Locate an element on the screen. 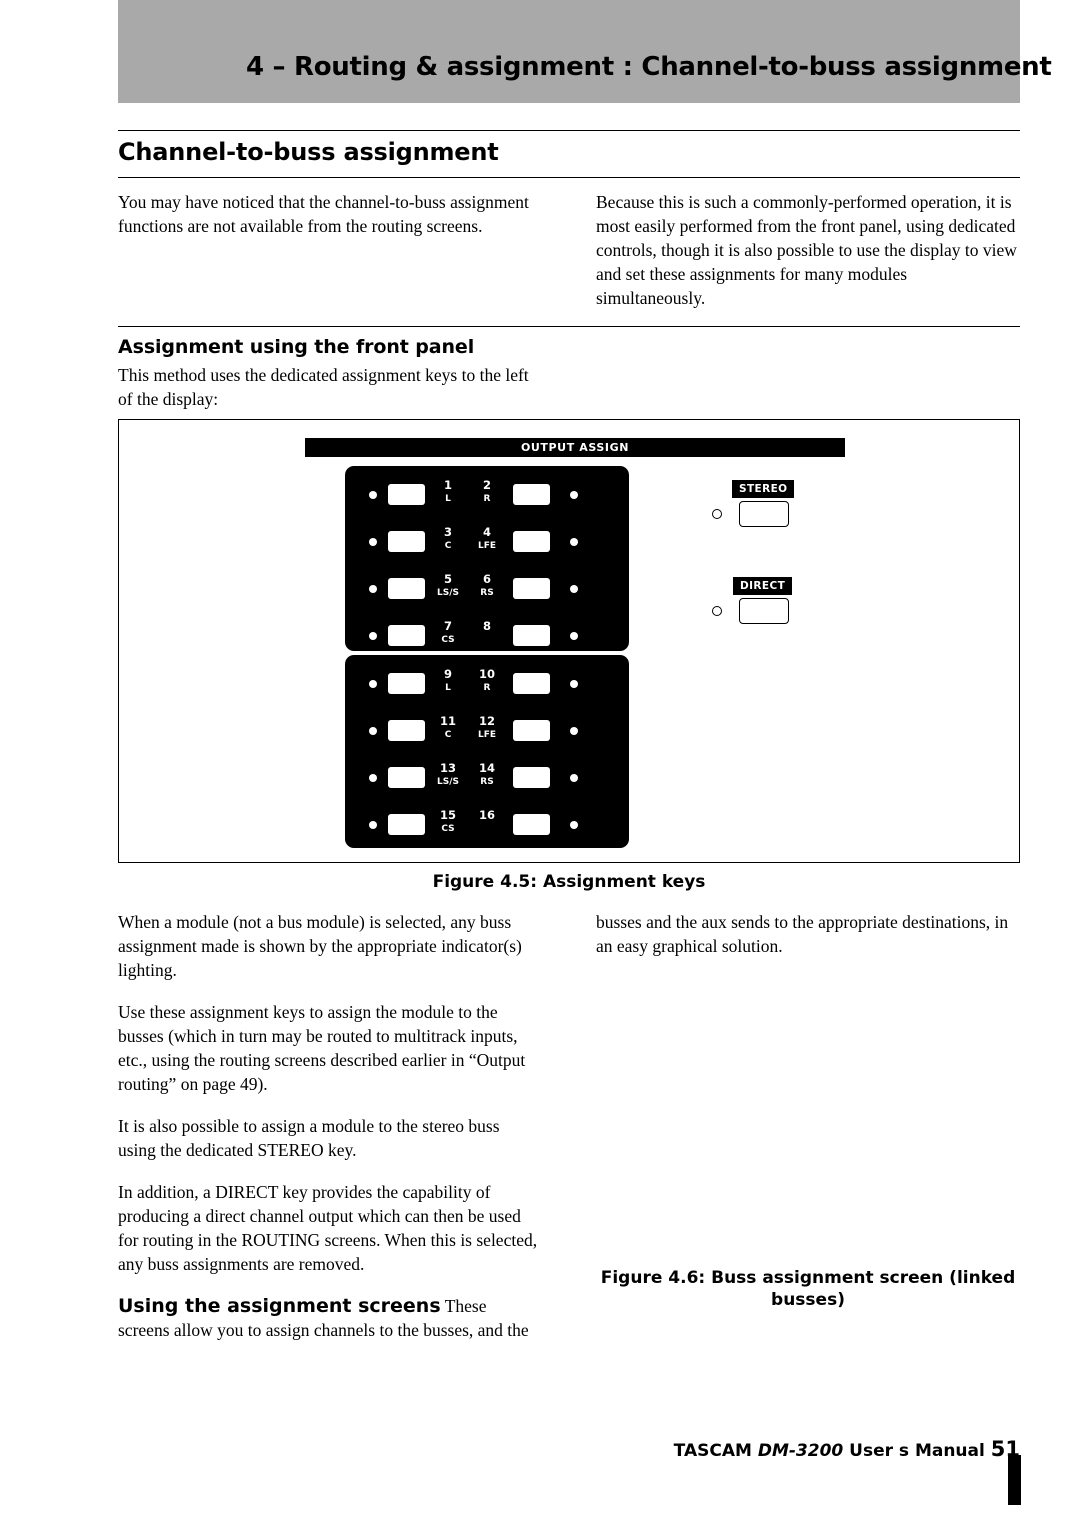 The height and width of the screenshot is (1528, 1080). key-number-7: 7 is located at coordinates (447, 626).